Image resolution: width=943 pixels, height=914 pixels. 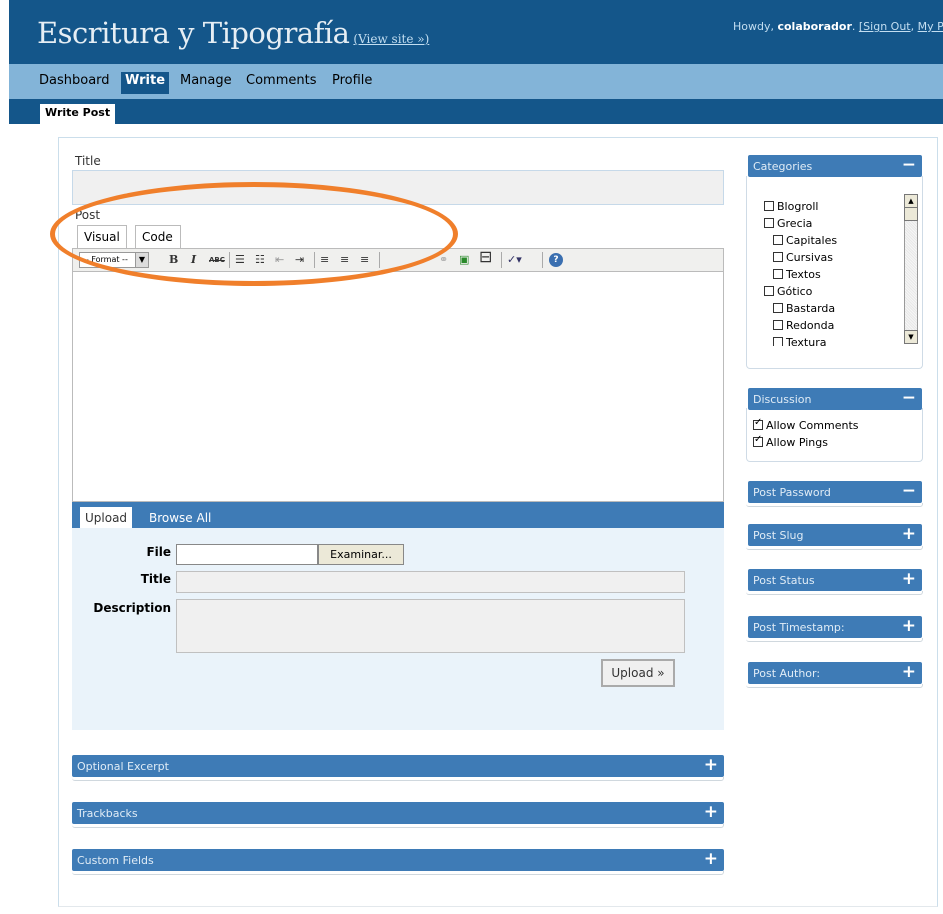 What do you see at coordinates (217, 260) in the screenshot?
I see `strikethrough-icon: ABC` at bounding box center [217, 260].